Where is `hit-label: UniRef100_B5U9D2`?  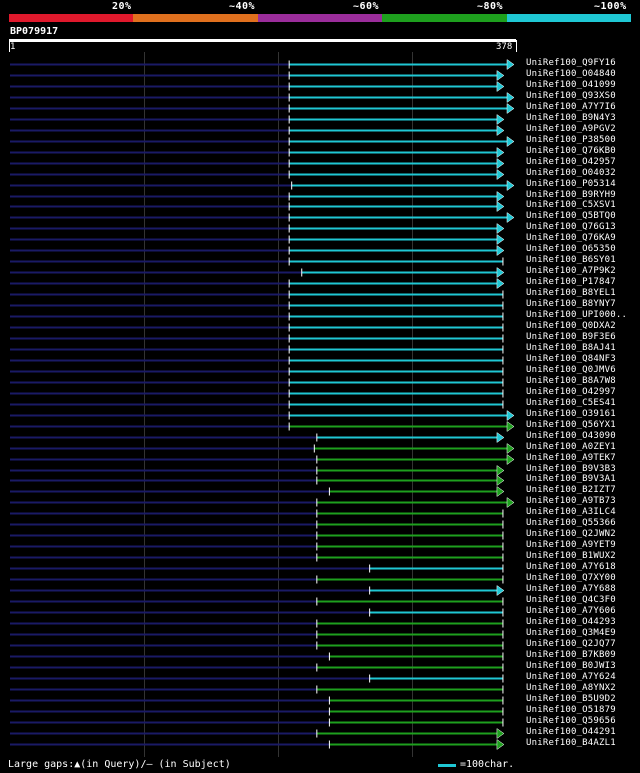
hit-label: UniRef100_B5U9D2 is located at coordinates (571, 699).